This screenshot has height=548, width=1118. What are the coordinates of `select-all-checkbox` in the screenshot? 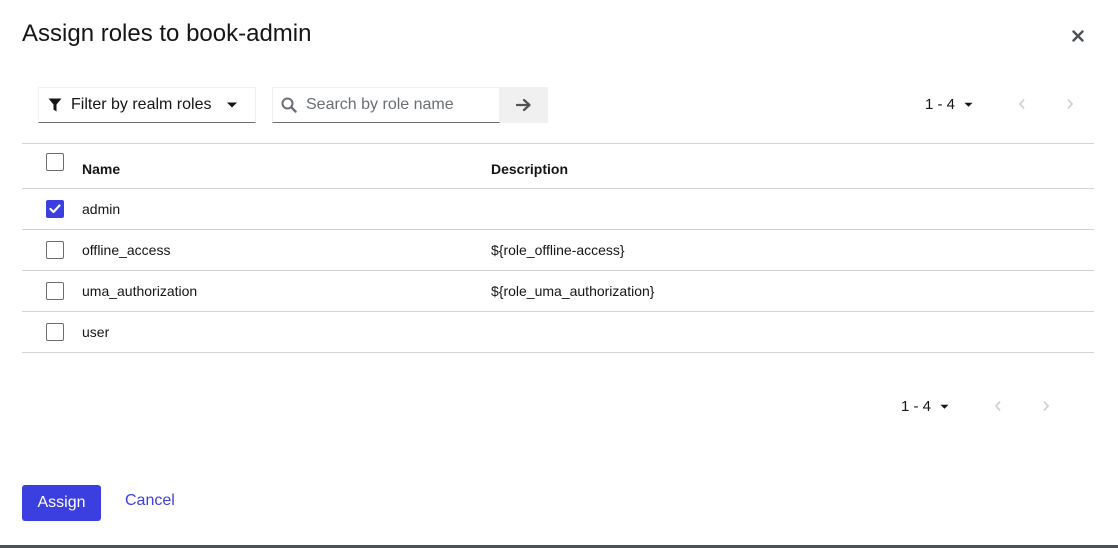 It's located at (55, 162).